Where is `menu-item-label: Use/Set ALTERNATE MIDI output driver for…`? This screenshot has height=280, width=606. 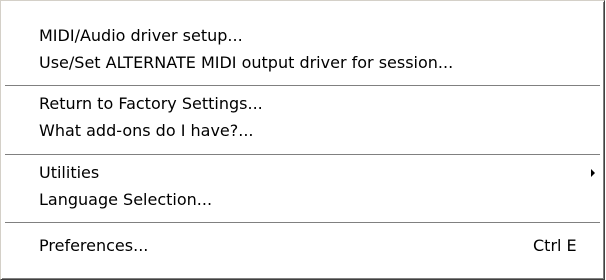
menu-item-label: Use/Set ALTERNATE MIDI output driver for… is located at coordinates (246, 62).